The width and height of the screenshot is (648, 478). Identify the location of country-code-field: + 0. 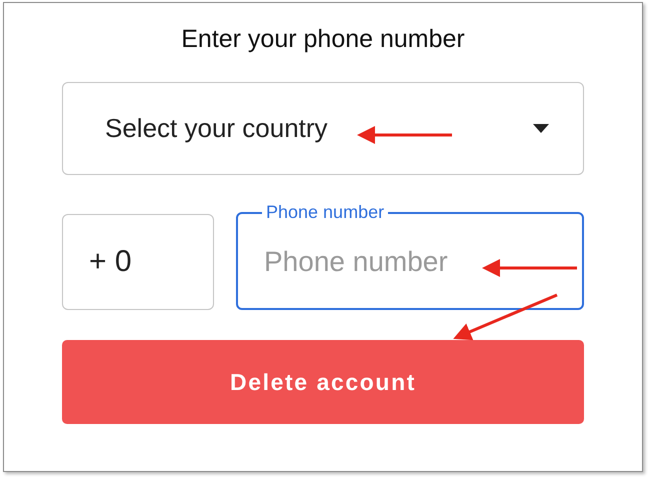
(138, 262).